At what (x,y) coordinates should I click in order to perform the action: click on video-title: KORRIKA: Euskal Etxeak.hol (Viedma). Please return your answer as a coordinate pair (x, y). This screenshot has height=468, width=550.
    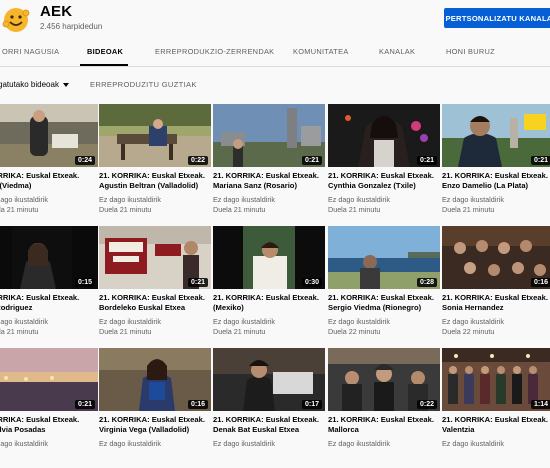
    Looking at the image, I should click on (49, 181).